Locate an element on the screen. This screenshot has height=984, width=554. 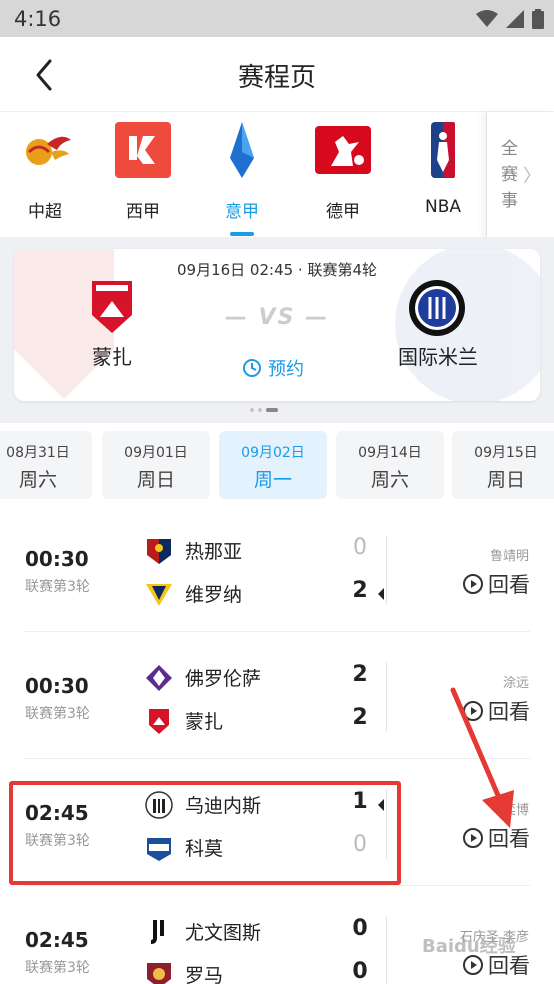
home-team: 尤文图斯 0 is located at coordinates (265, 931).